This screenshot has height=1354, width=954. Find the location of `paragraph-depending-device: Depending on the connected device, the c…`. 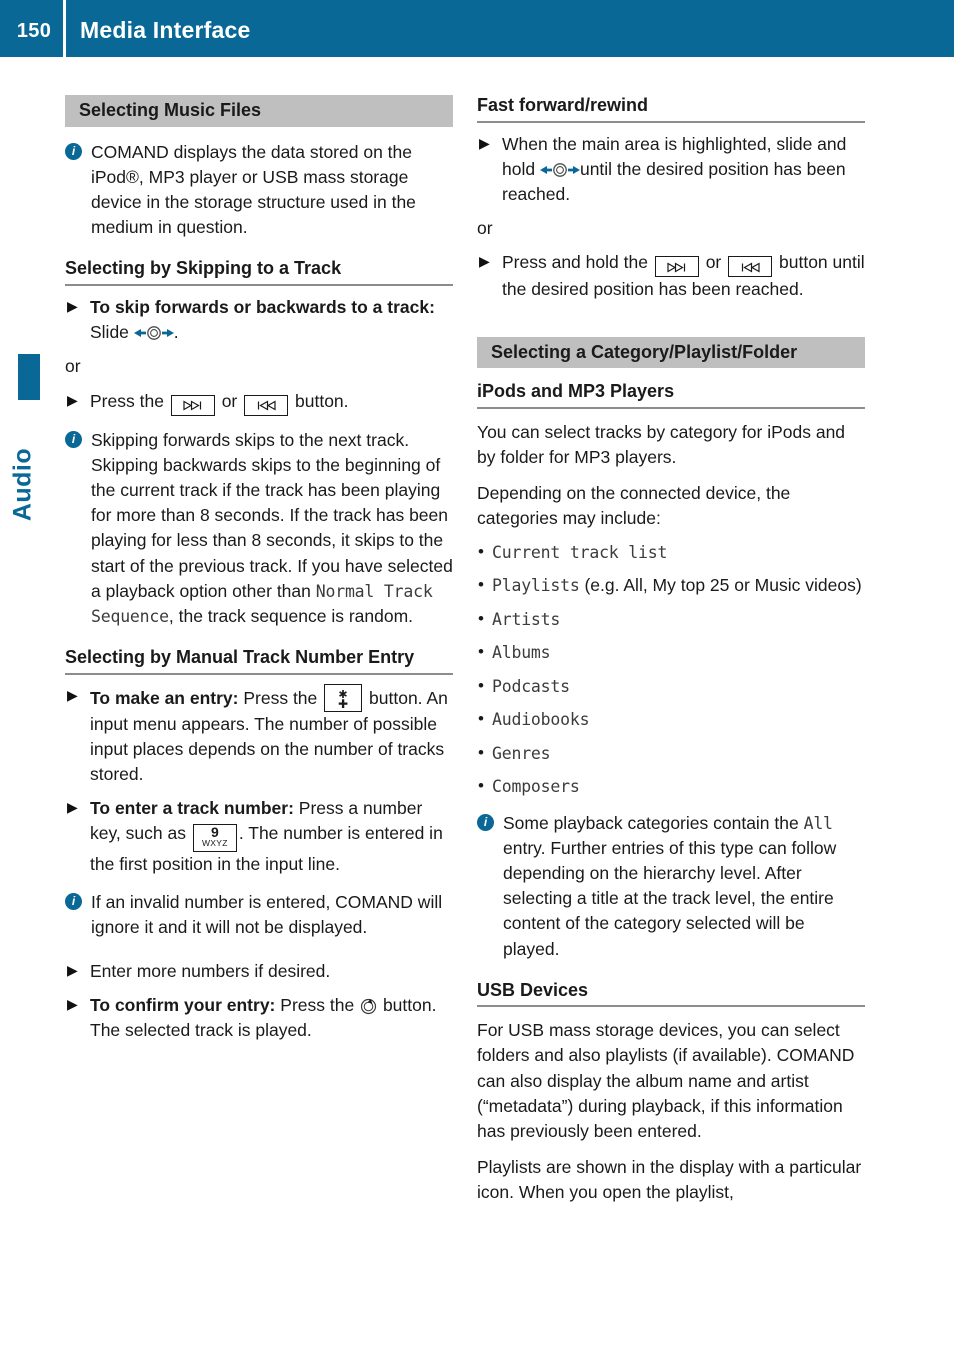

paragraph-depending-device: Depending on the connected device, the c… is located at coordinates (634, 506).